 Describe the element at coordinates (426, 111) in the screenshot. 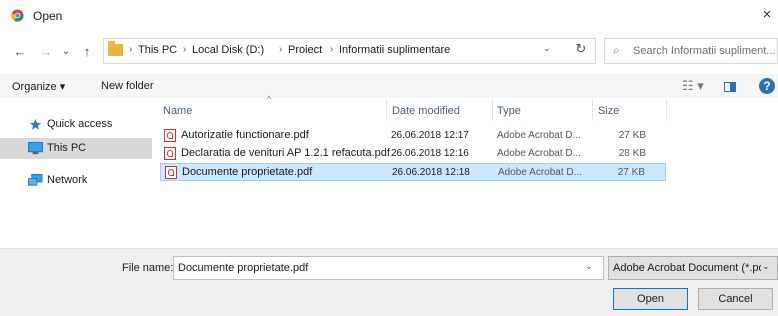

I see `column-header-date-modified: Date modified` at that location.